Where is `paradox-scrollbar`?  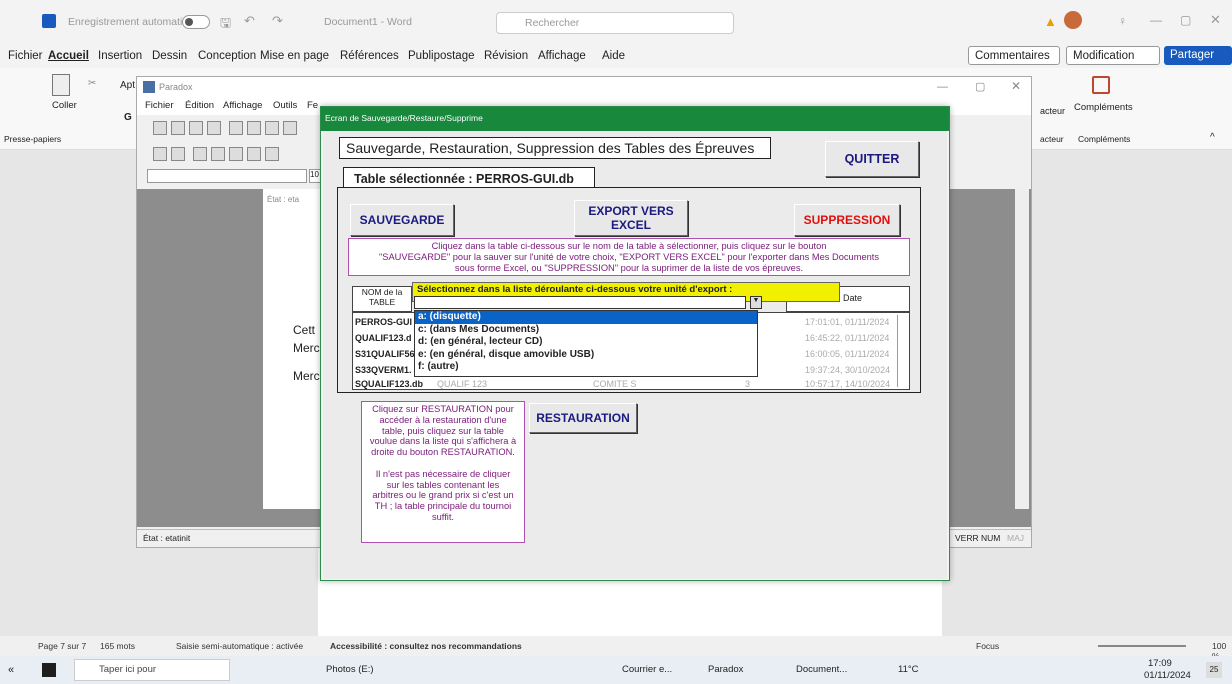 paradox-scrollbar is located at coordinates (1022, 349).